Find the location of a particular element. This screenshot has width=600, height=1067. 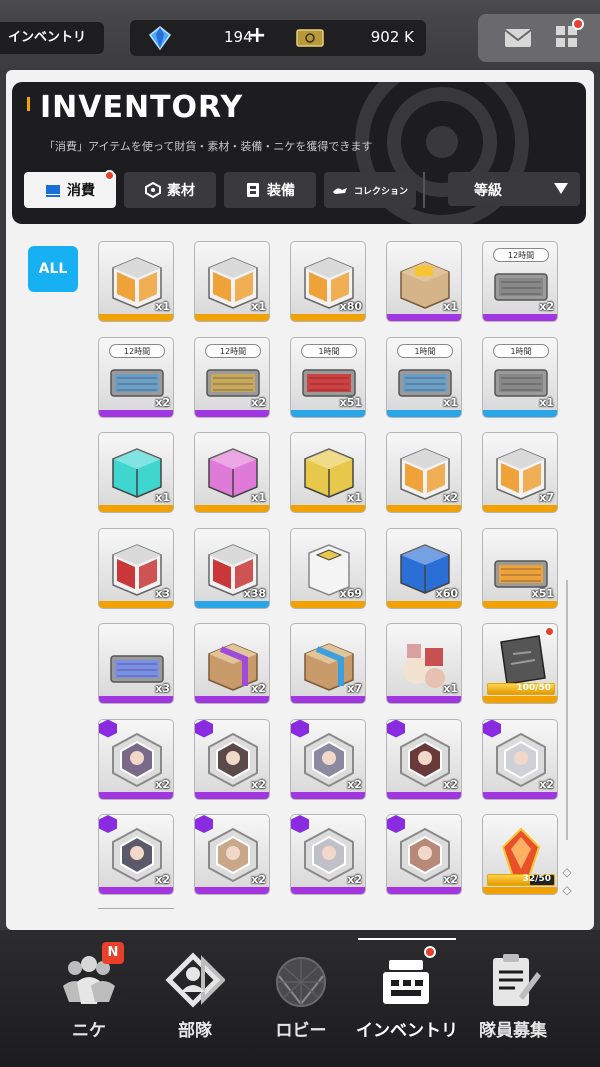

timer-label: 12時間 is located at coordinates (233, 350).